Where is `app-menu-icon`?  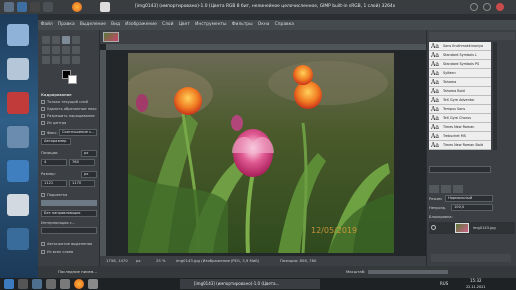 app-menu-icon is located at coordinates (9, 7).